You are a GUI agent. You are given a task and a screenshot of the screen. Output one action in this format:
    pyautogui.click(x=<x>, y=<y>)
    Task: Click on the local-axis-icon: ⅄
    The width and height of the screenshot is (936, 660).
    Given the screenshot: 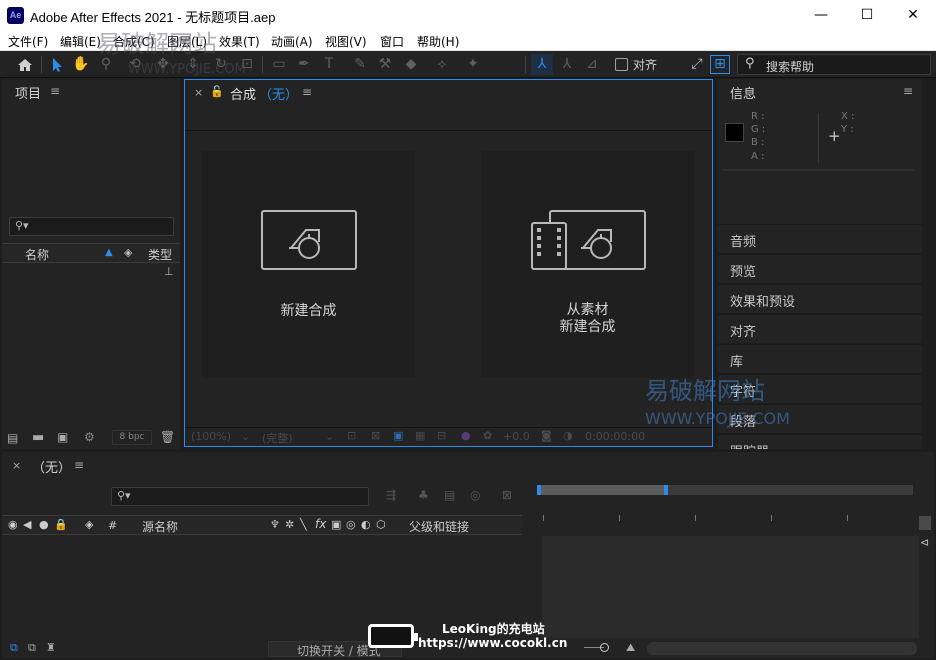 What is the action you would take?
    pyautogui.click(x=542, y=64)
    